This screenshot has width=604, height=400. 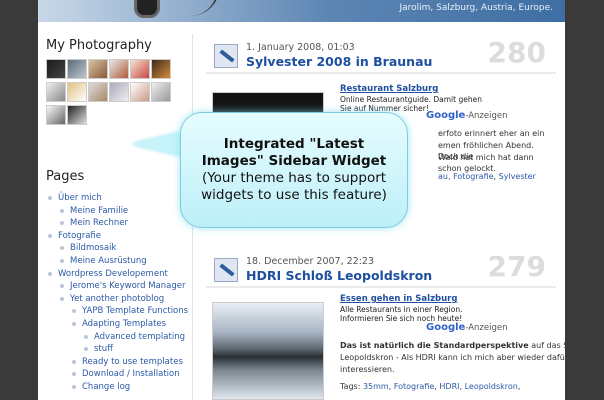 What do you see at coordinates (548, 345) in the screenshot?
I see `post-text-rest: auf das Schloß` at bounding box center [548, 345].